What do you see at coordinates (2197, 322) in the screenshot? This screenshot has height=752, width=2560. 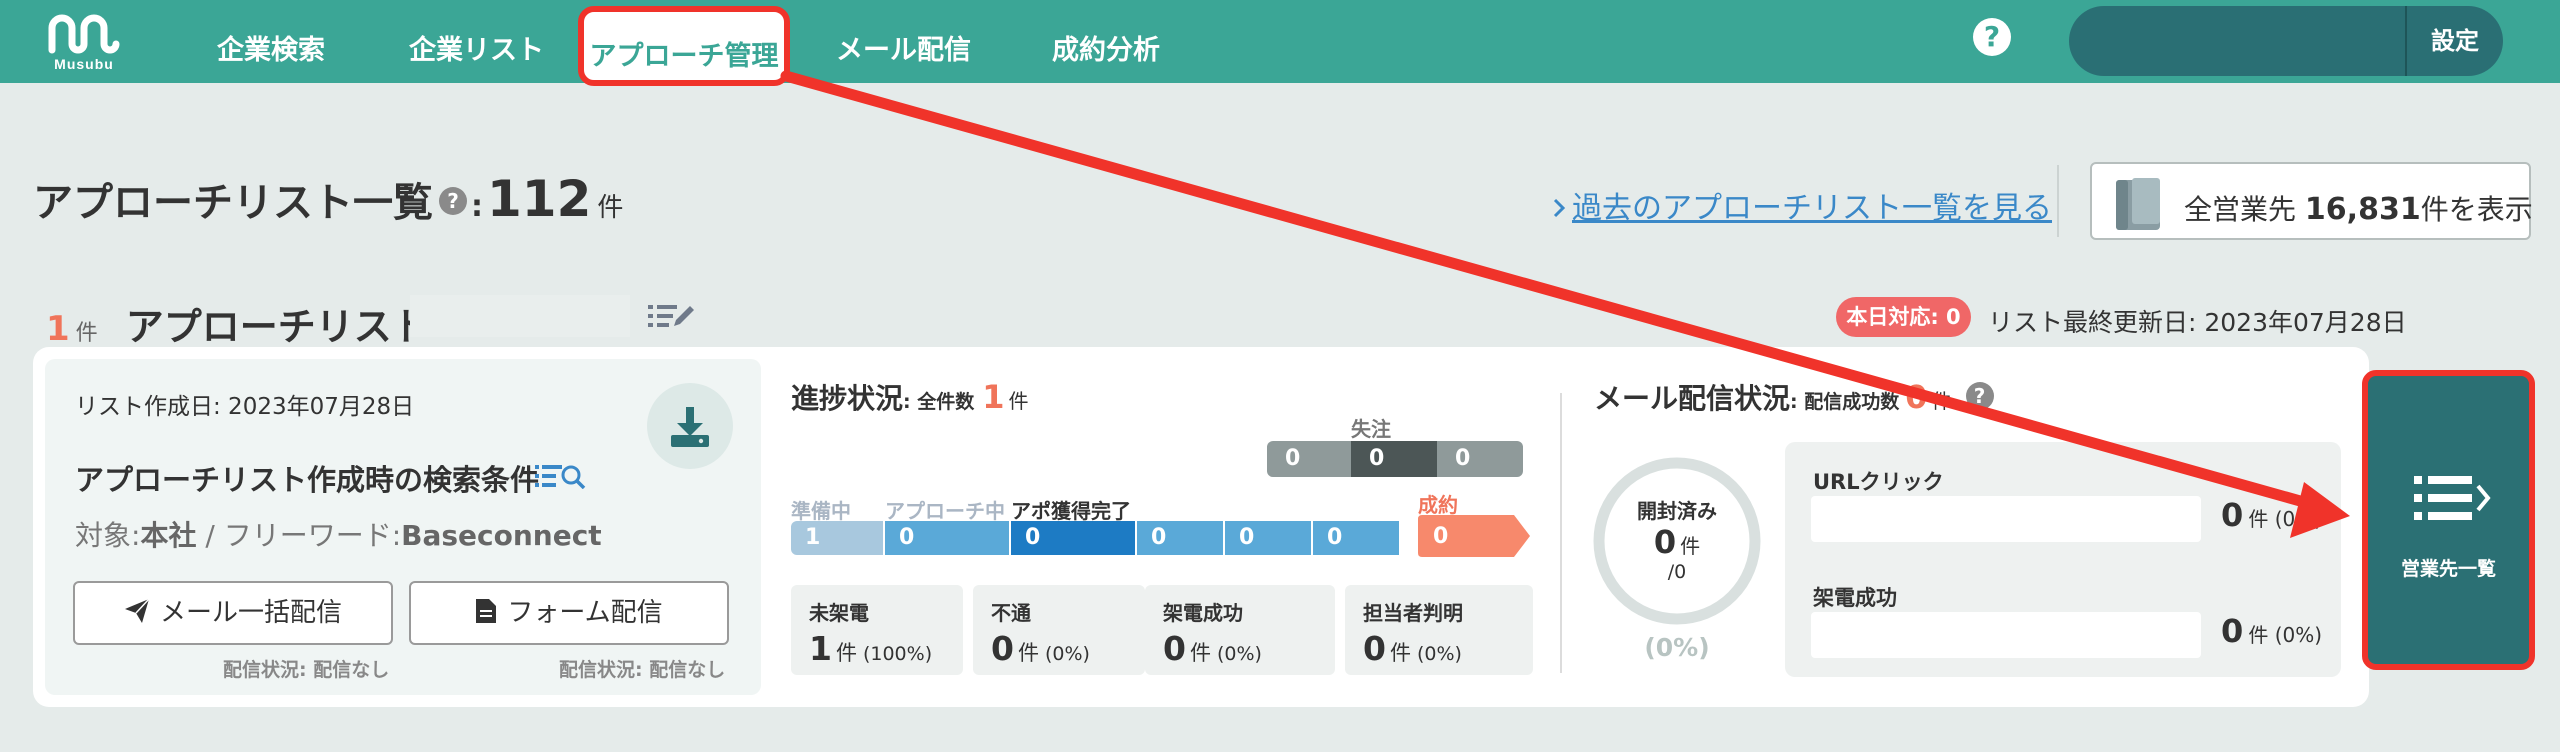 I see `last-updated: リスト最終更新日: 2023年07月28日` at bounding box center [2197, 322].